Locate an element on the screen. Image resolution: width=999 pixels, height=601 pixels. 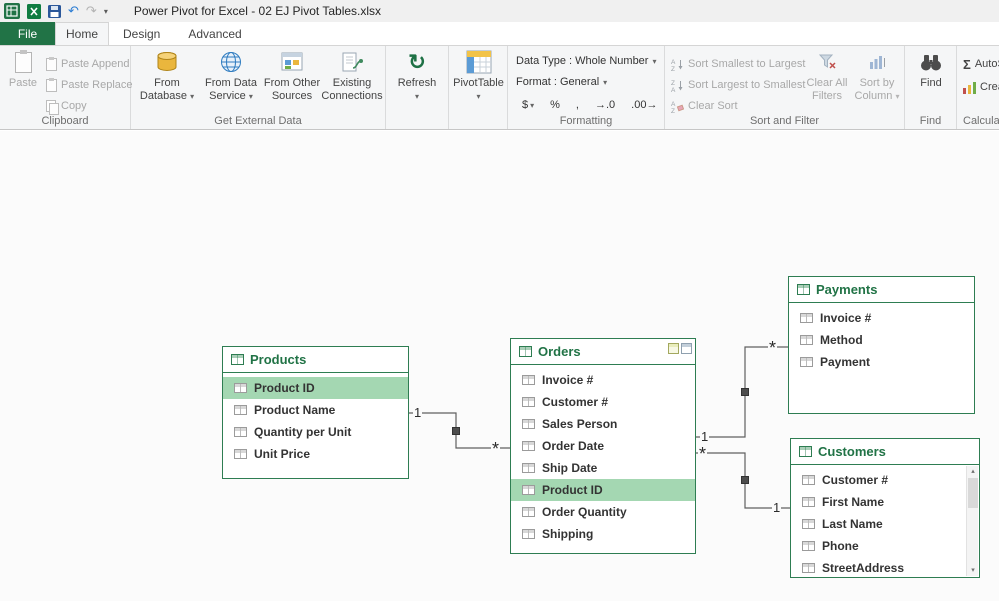
field-row: First Name is located at coordinates (878, 502).